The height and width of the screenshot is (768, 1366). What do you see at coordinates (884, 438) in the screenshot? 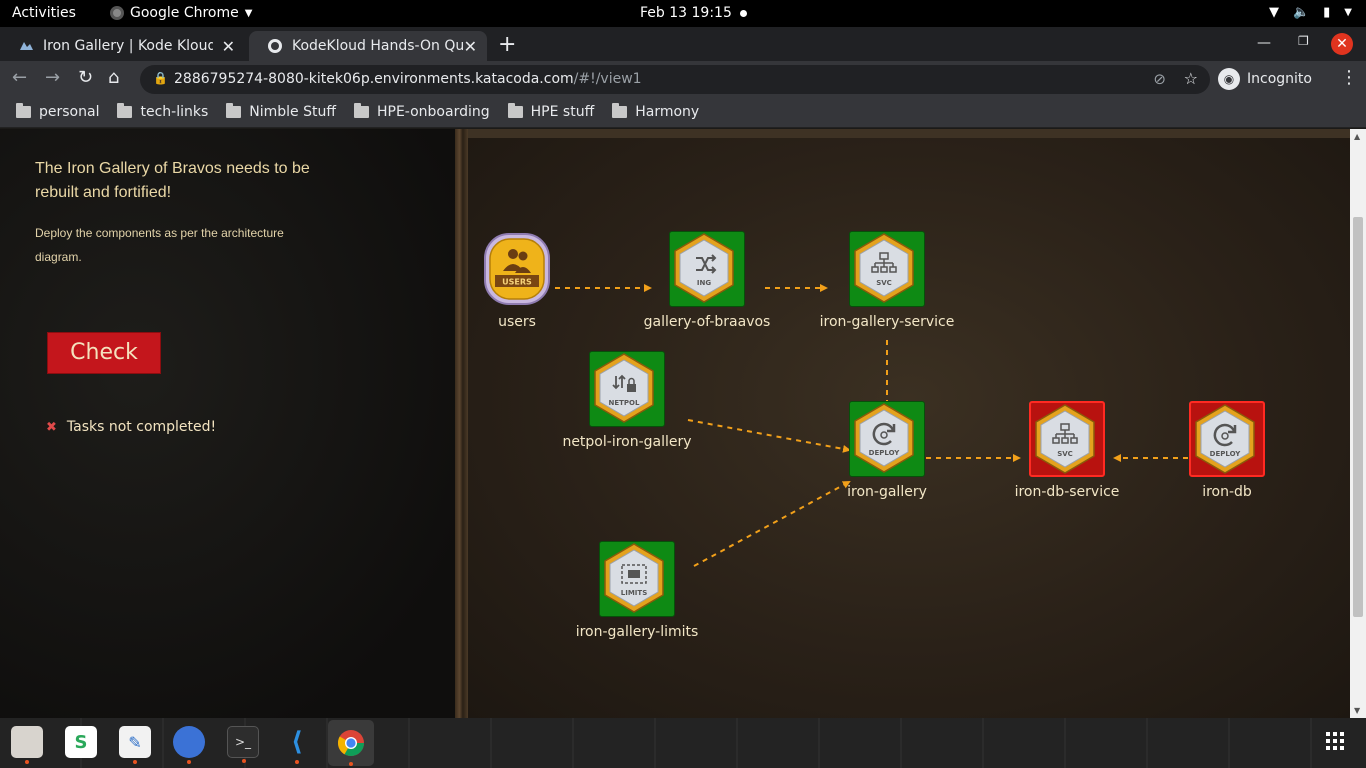
I see `deploy-icon: DEPLOY` at bounding box center [884, 438].